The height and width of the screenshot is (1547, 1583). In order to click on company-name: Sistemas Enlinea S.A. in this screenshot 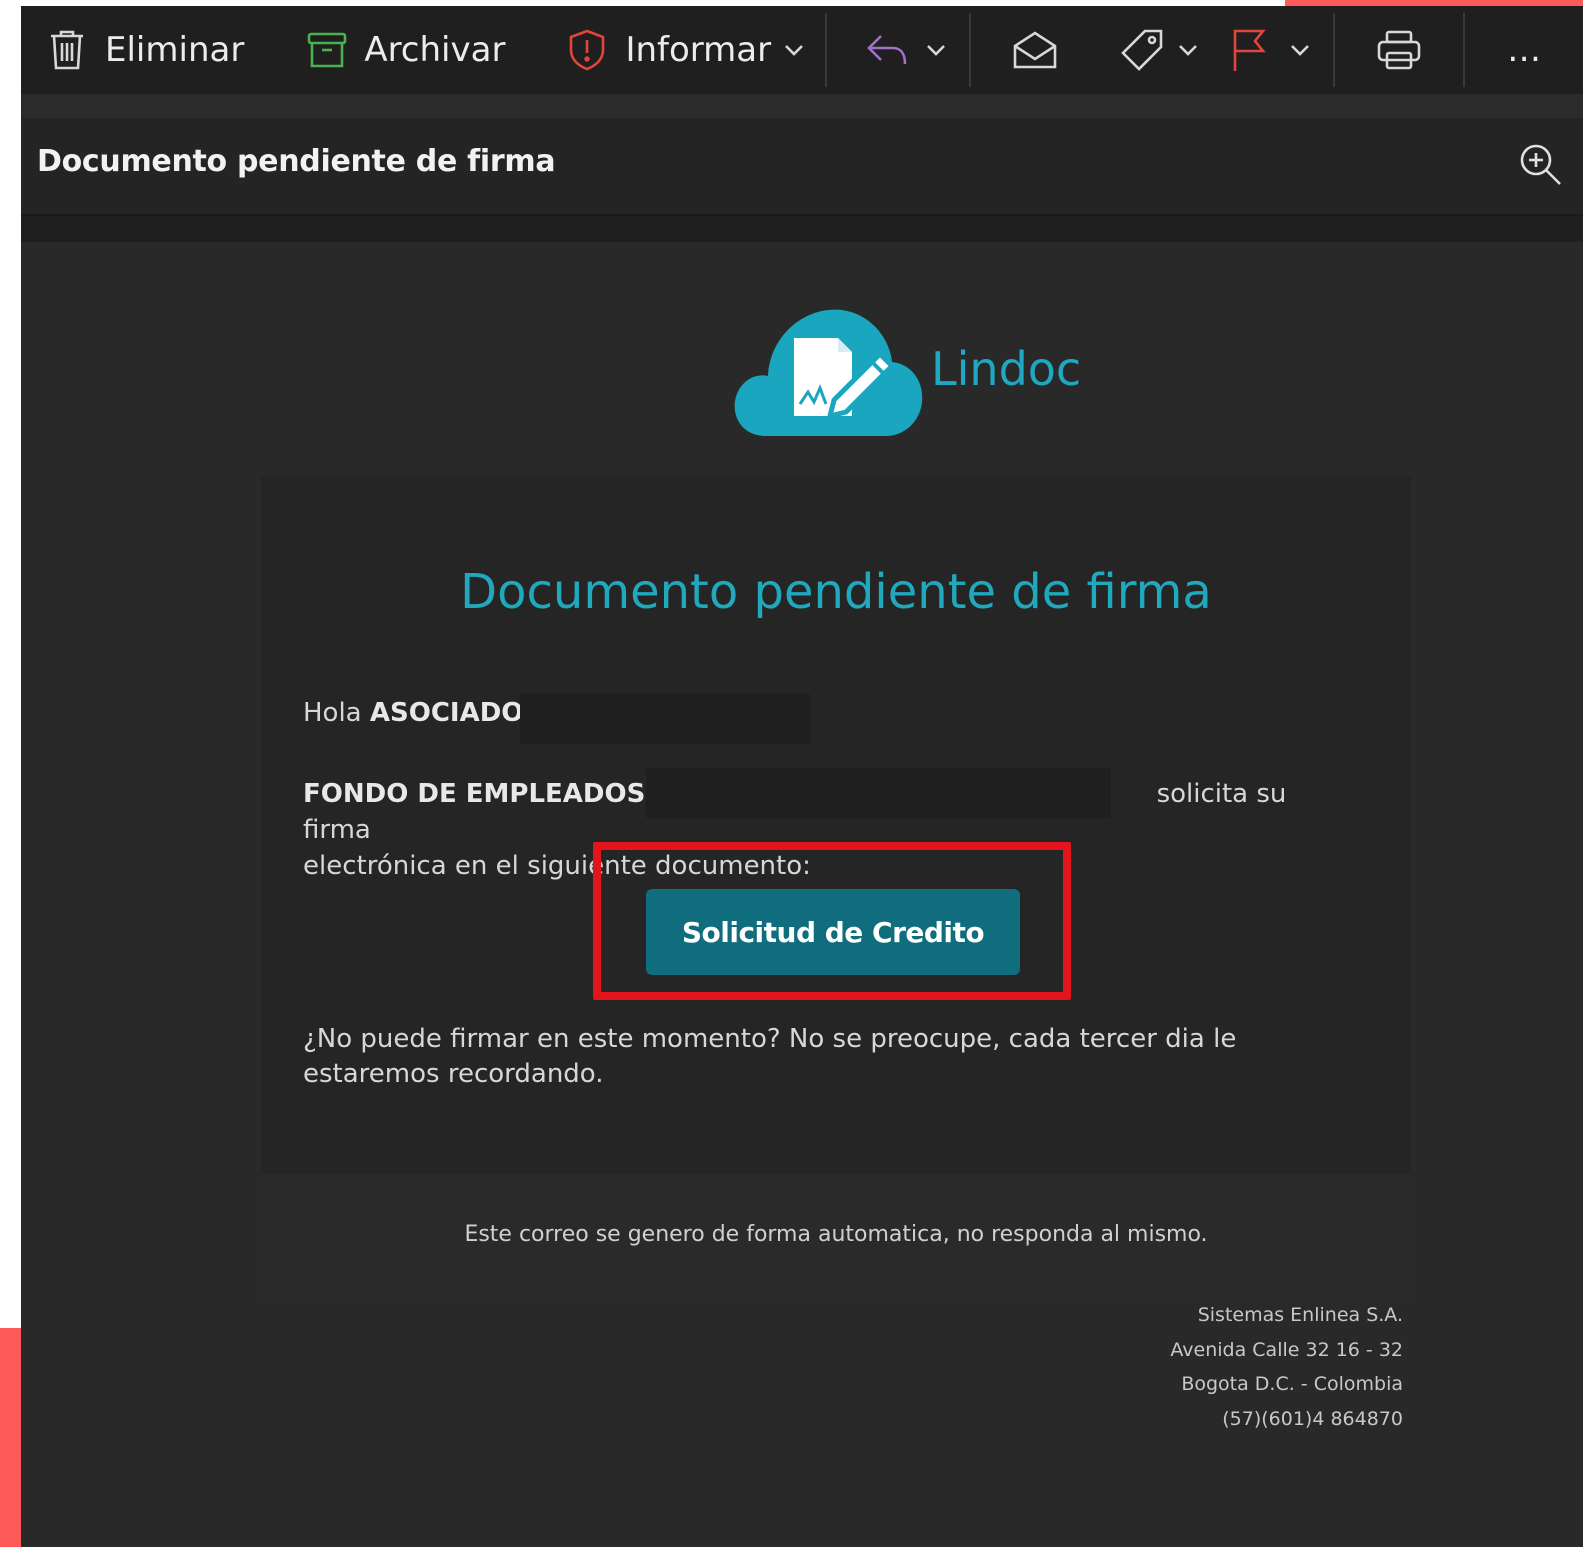, I will do `click(1300, 1315)`.